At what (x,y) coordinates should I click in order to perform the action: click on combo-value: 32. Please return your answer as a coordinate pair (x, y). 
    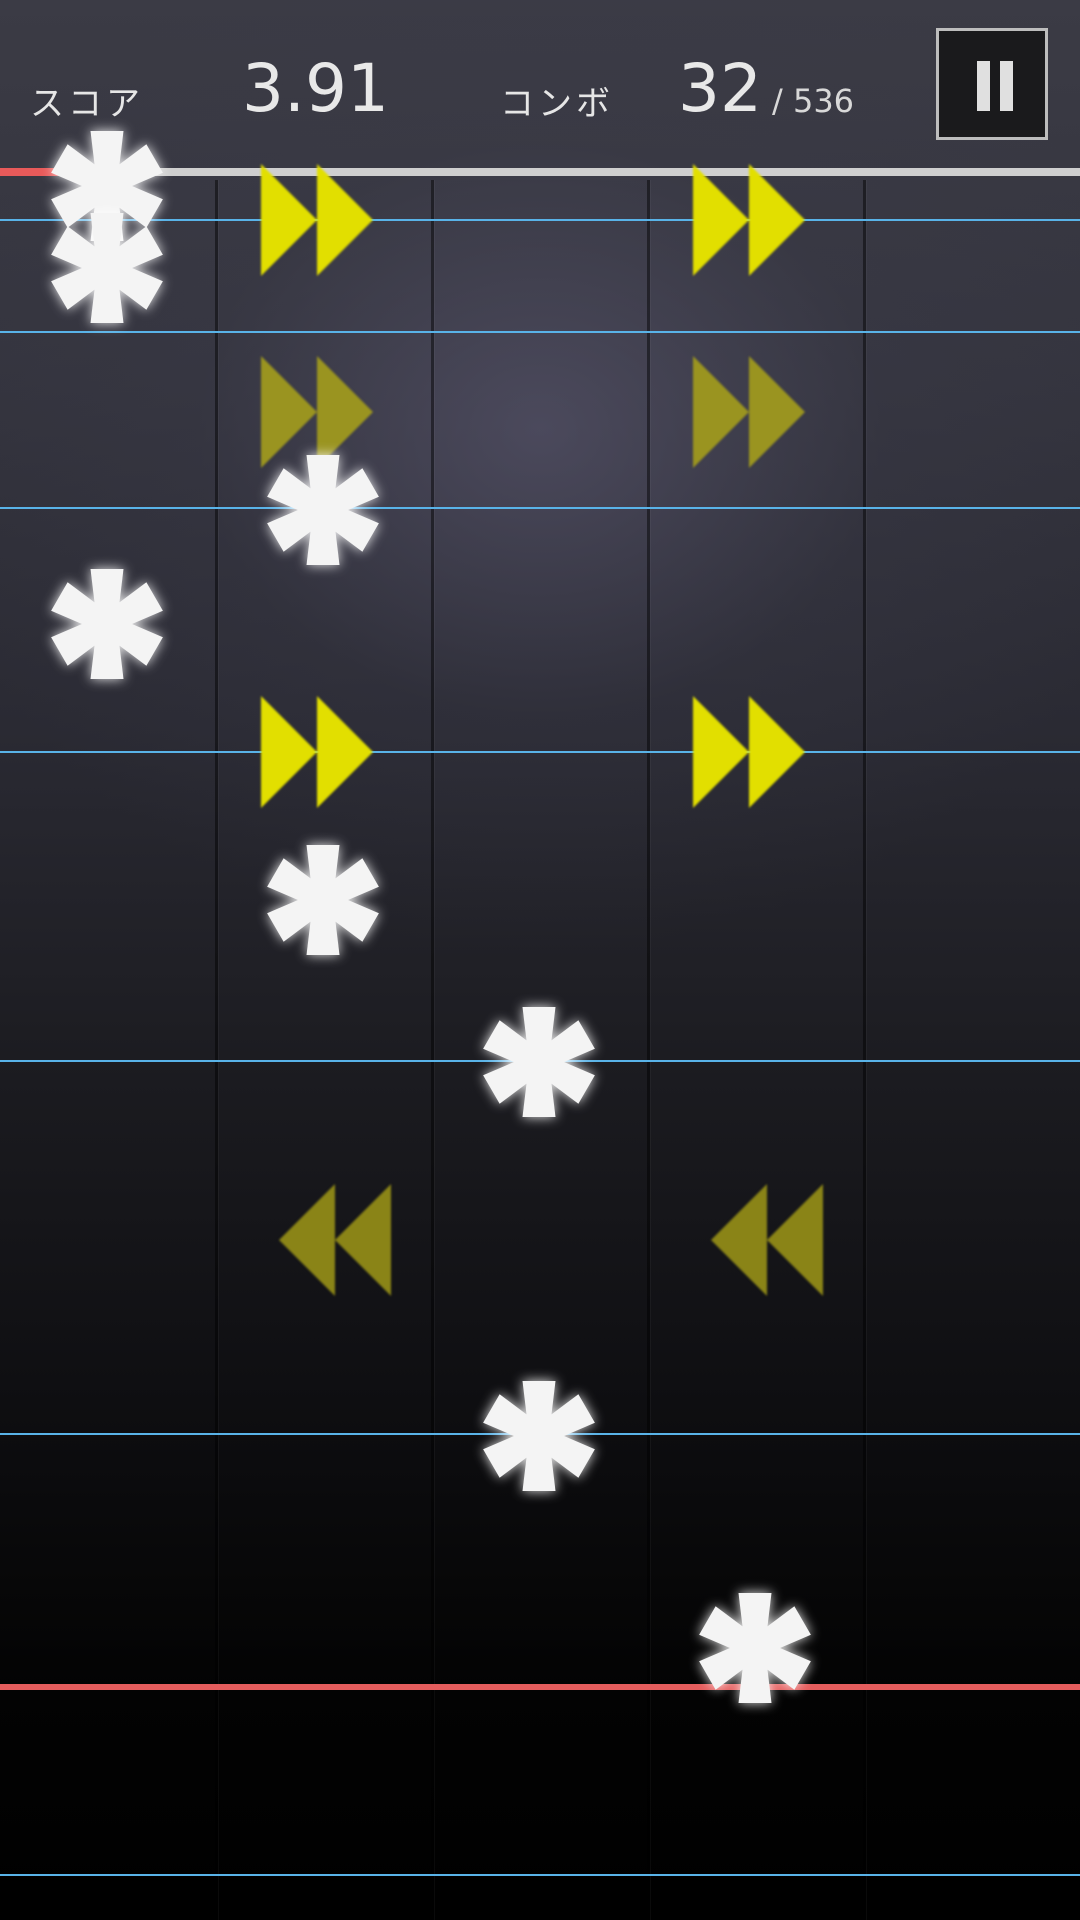
    Looking at the image, I should click on (720, 88).